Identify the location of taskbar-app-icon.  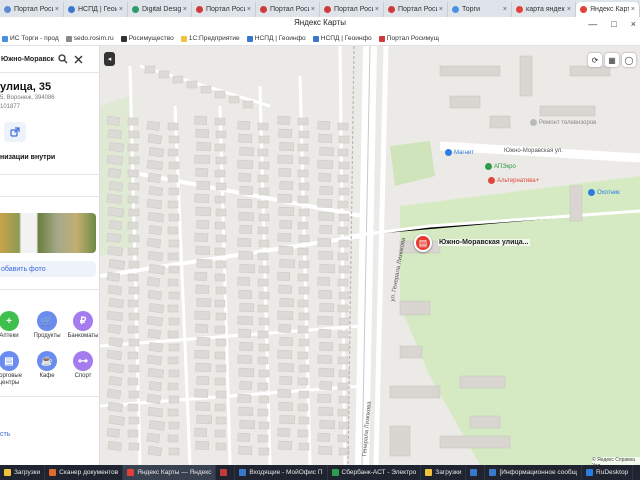
(53, 472).